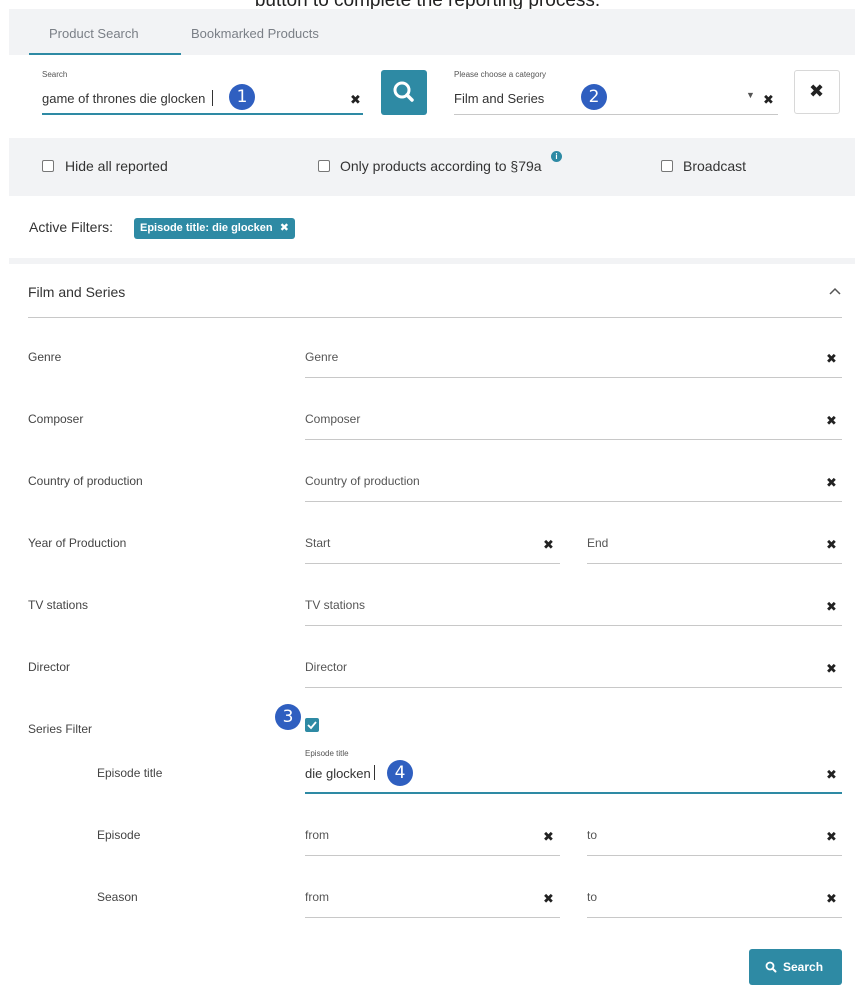 Image resolution: width=855 pixels, height=987 pixels. I want to click on search-button-label: Search, so click(803, 967).